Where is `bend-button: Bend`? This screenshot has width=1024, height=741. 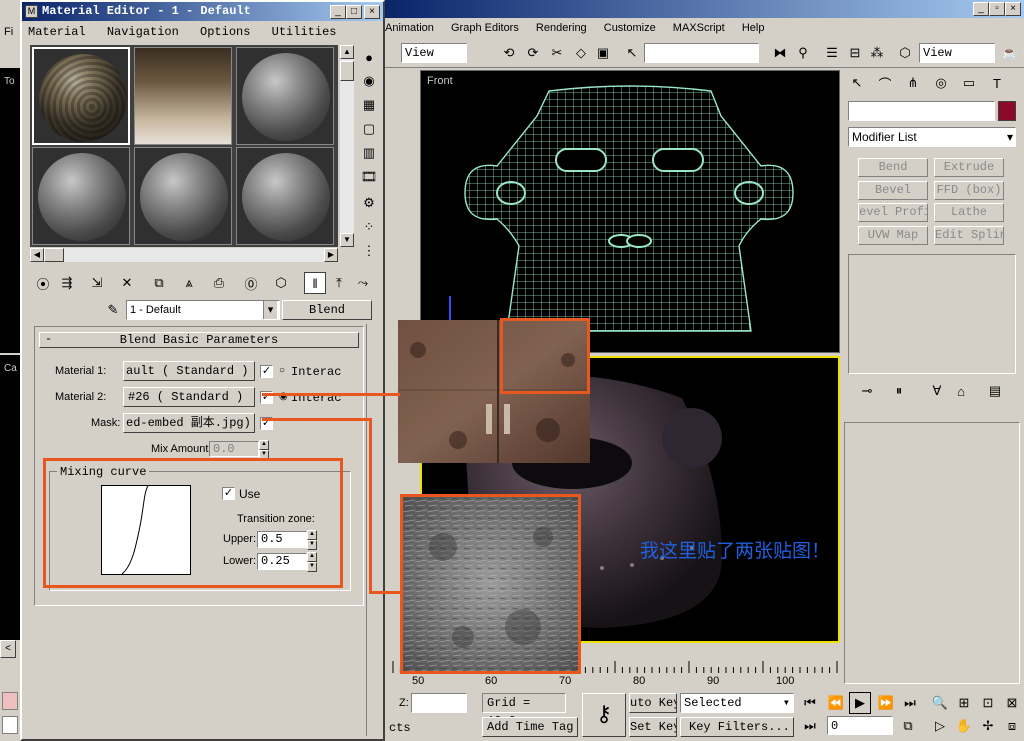
bend-button: Bend is located at coordinates (893, 167).